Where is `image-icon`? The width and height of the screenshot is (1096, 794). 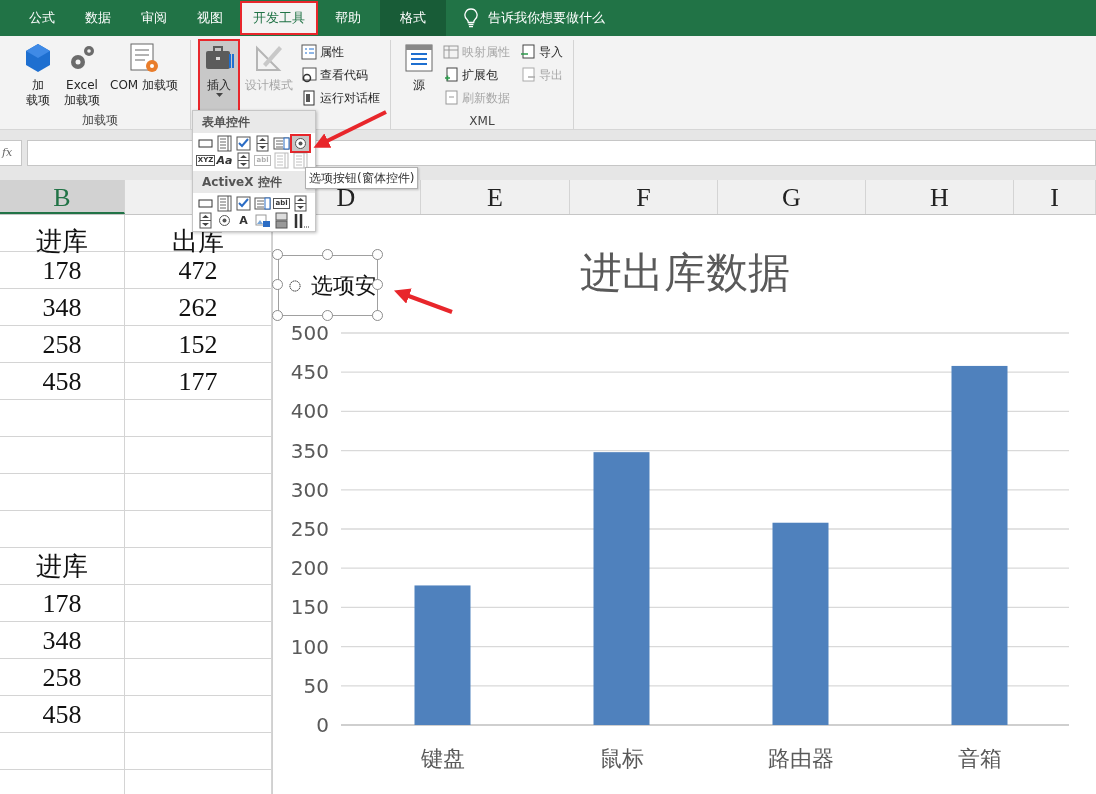 image-icon is located at coordinates (262, 220).